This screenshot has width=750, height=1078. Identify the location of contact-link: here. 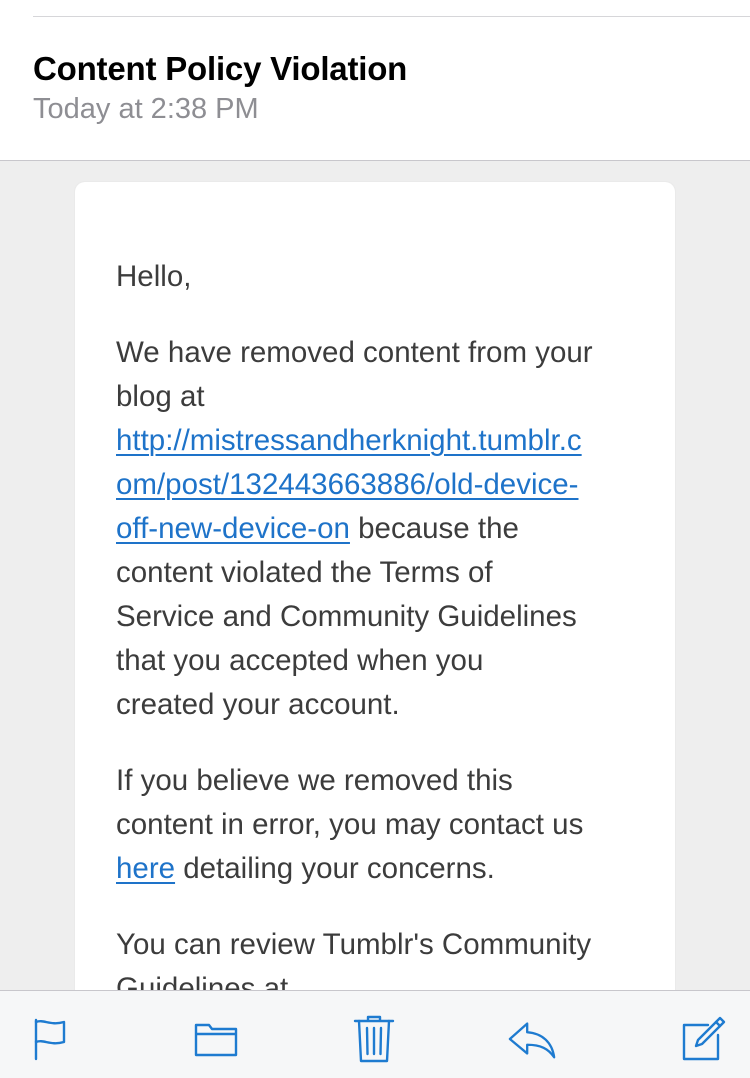
(145, 868).